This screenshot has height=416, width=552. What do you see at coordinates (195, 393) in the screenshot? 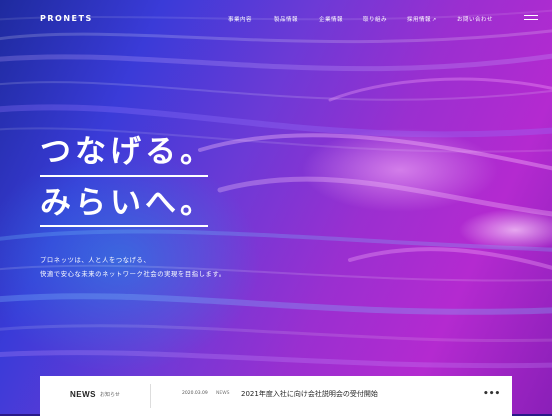
I see `news-date: 2020.03.09` at bounding box center [195, 393].